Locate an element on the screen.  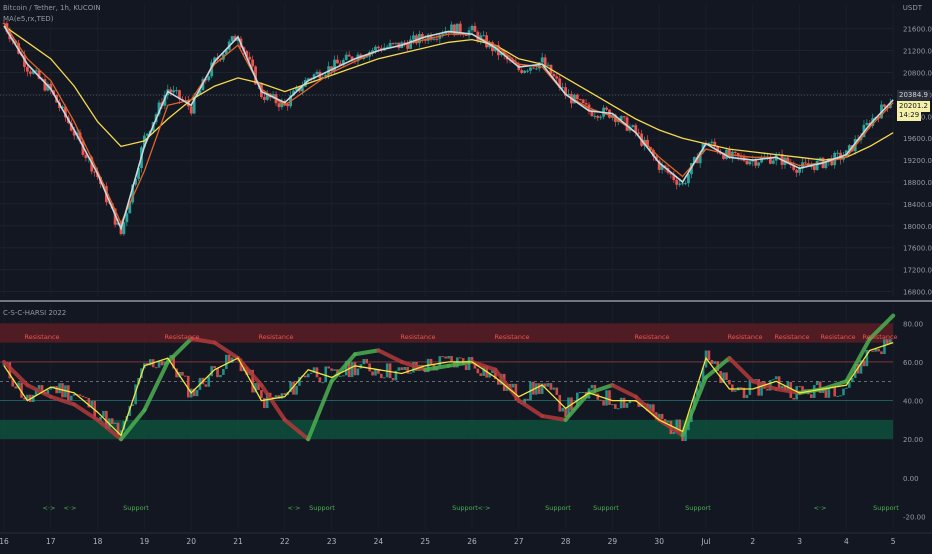
indicator-title: C-S-C-HARSI 2022 is located at coordinates (34, 313).